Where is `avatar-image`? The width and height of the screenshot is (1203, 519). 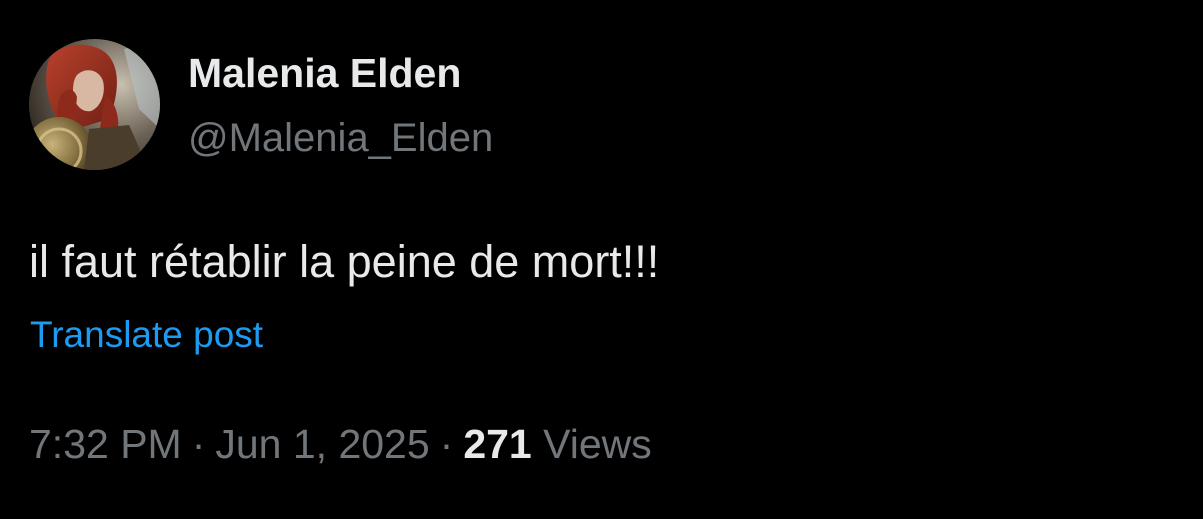 avatar-image is located at coordinates (94, 104).